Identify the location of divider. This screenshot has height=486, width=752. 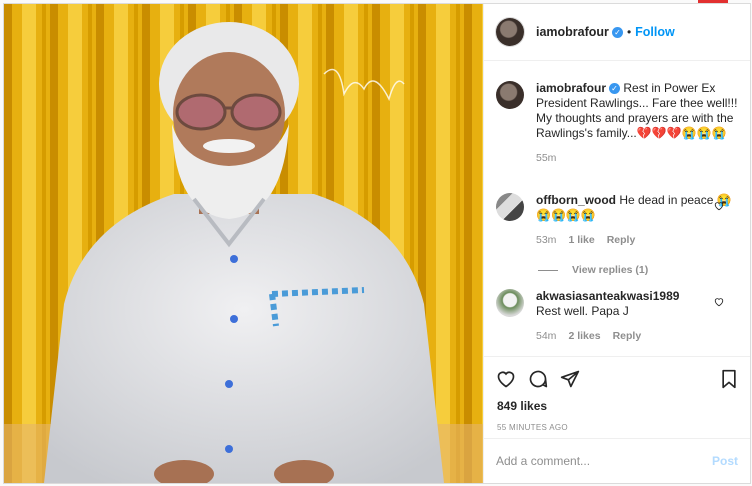
(548, 270).